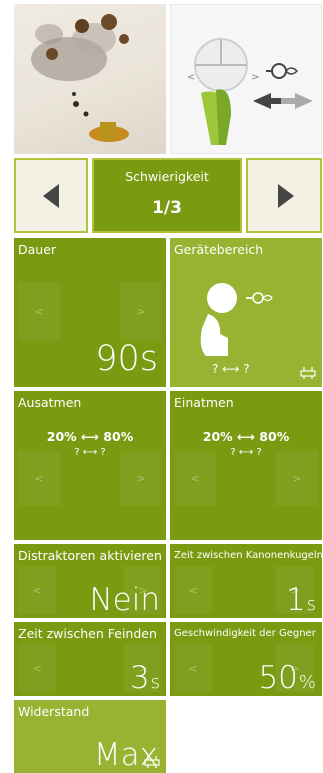  What do you see at coordinates (54, 711) in the screenshot?
I see `setting-widerstand-label: Widerstand` at bounding box center [54, 711].